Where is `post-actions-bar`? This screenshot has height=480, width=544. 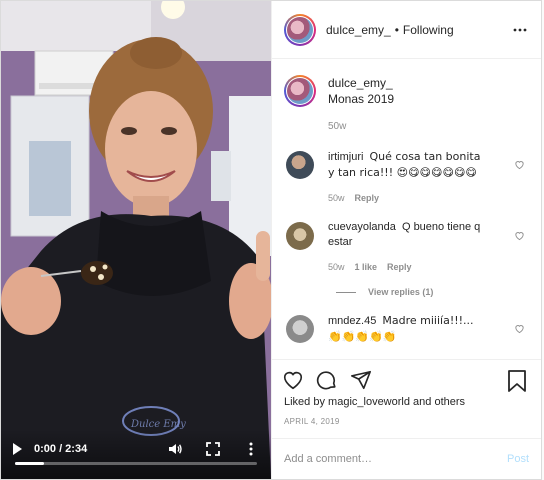
post-actions-bar is located at coordinates (406, 379).